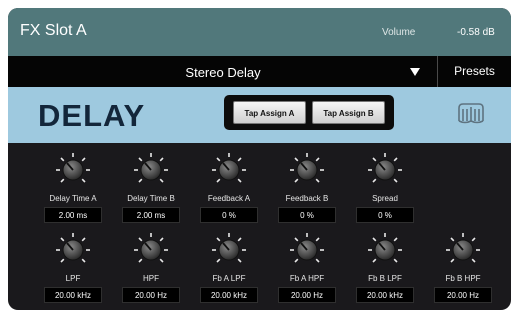 The width and height of the screenshot is (520, 316). I want to click on effect-title: DELAY, so click(92, 115).